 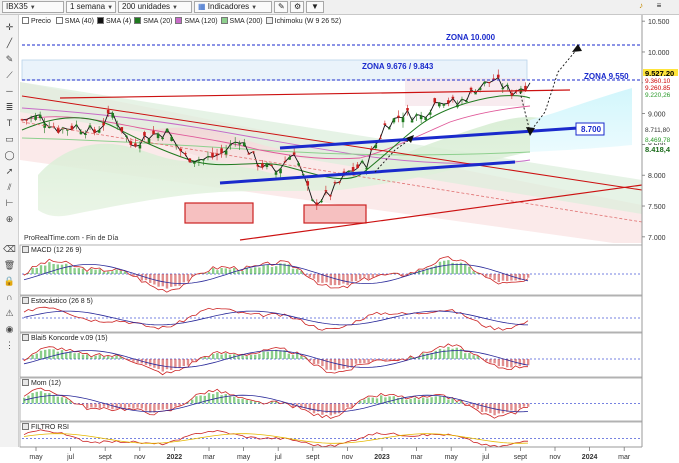 What do you see at coordinates (158, 21) in the screenshot?
I see `legend-item-label: SMA (20)` at bounding box center [158, 21].